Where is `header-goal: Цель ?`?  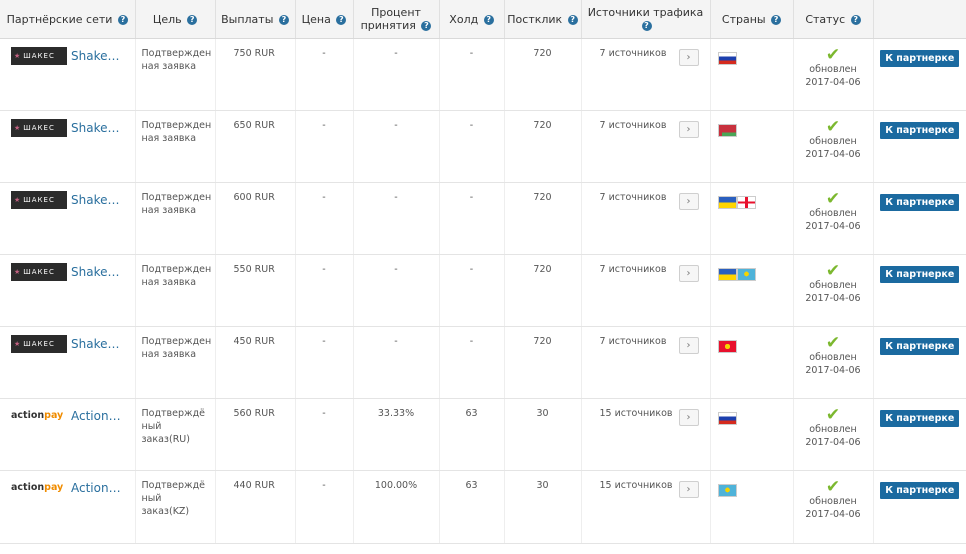
header-goal: Цель ? is located at coordinates (175, 19).